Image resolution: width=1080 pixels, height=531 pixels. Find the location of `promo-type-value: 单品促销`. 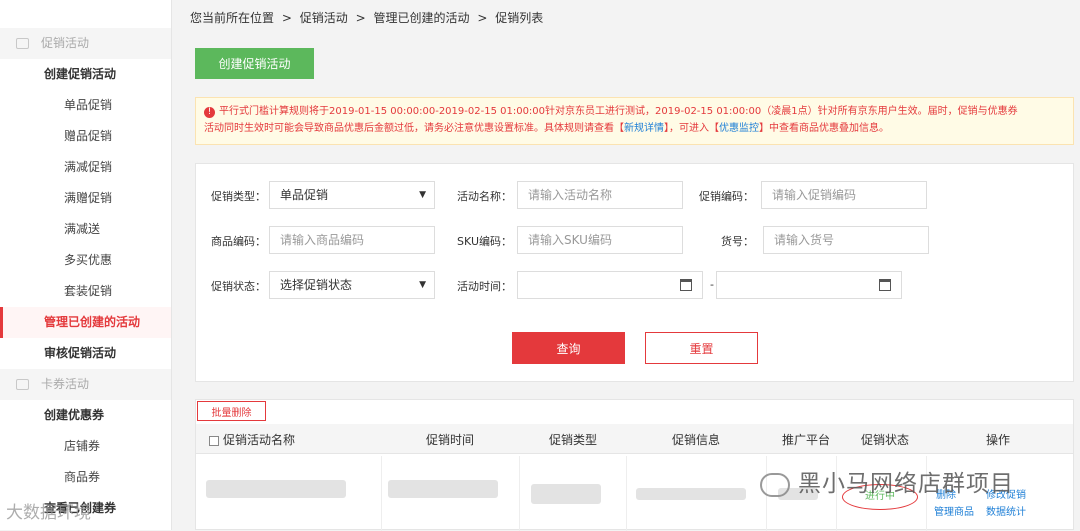

promo-type-value: 单品促销 is located at coordinates (304, 195).